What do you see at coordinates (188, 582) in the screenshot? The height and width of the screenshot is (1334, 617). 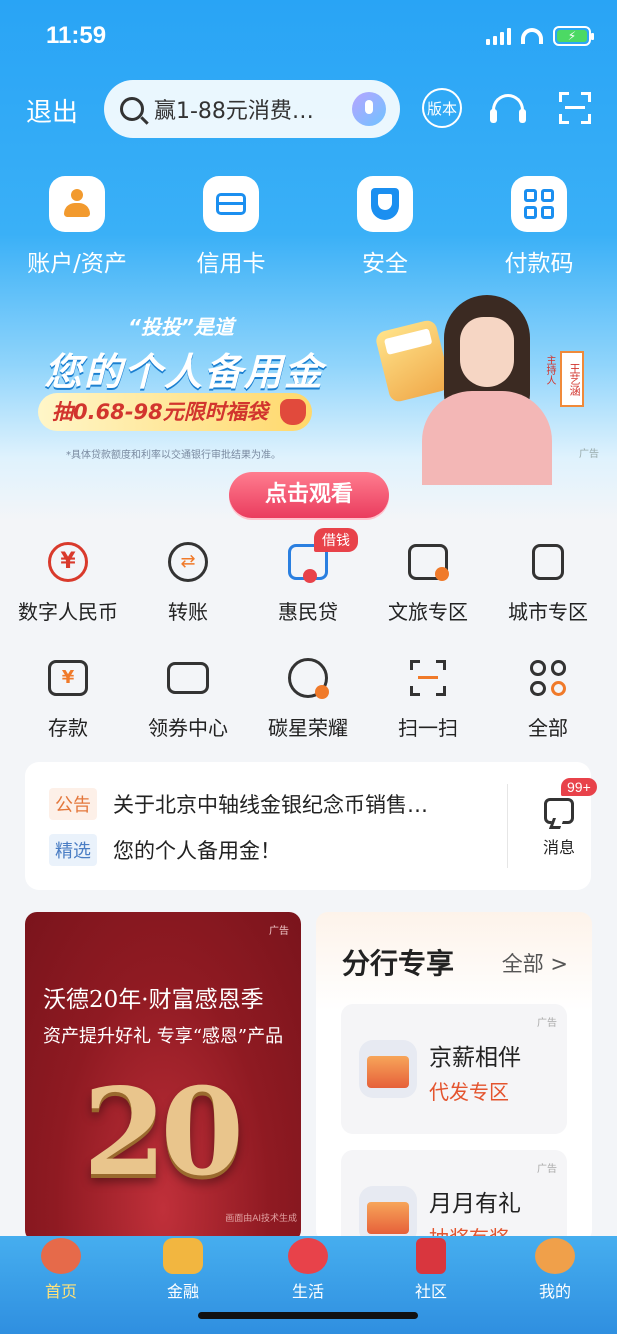 I see `service-transfer: ⇄ 转账` at bounding box center [188, 582].